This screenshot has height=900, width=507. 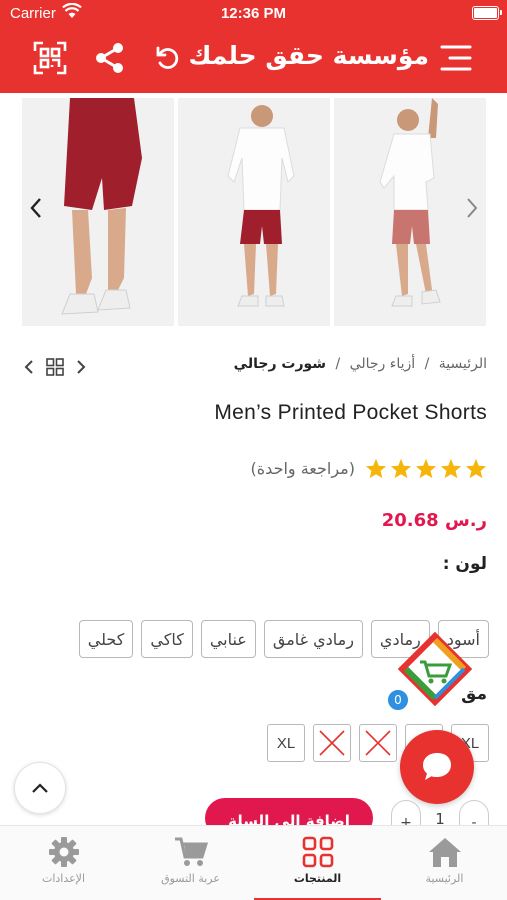 I want to click on chat-bubble-icon, so click(x=437, y=766).